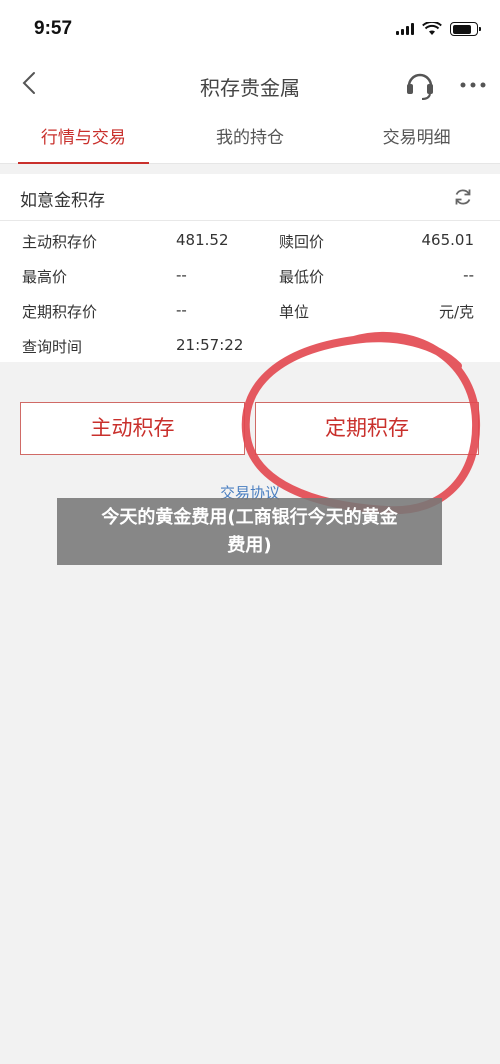 The image size is (500, 1064). What do you see at coordinates (250, 84) in the screenshot?
I see `nav-bar: 积存贵金属` at bounding box center [250, 84].